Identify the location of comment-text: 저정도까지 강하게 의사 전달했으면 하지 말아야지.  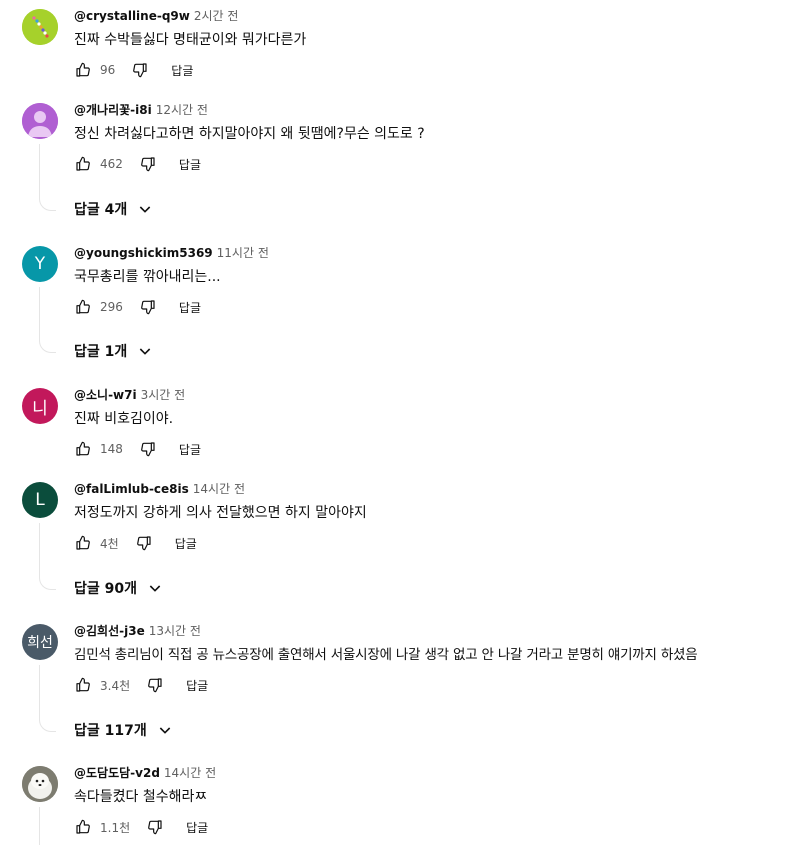
(220, 513).